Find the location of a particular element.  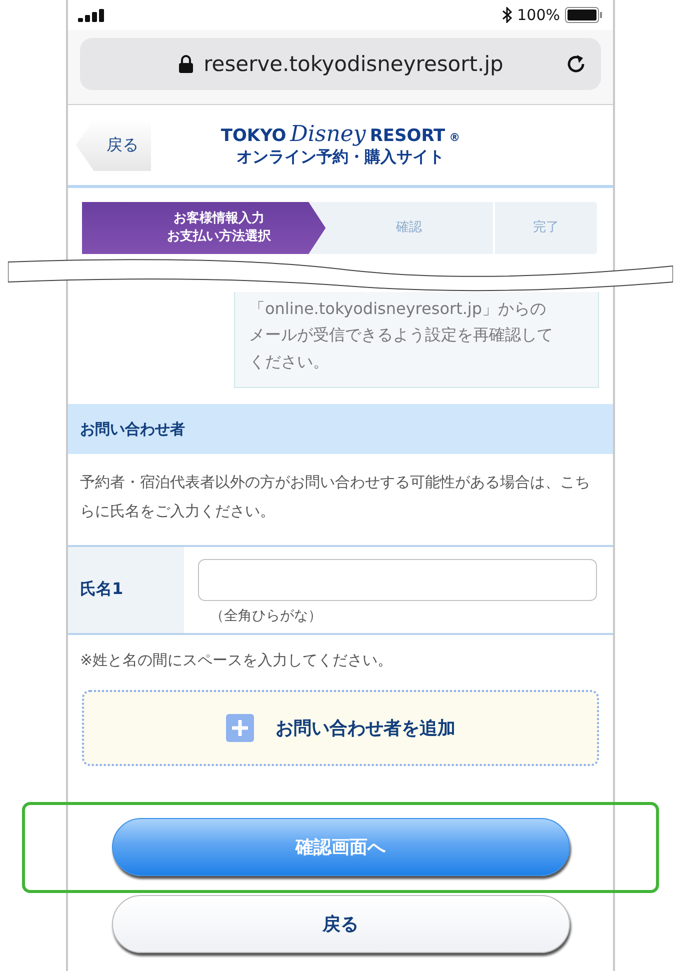

add-contact-button: お問い合わせ者を追加 is located at coordinates (340, 728).